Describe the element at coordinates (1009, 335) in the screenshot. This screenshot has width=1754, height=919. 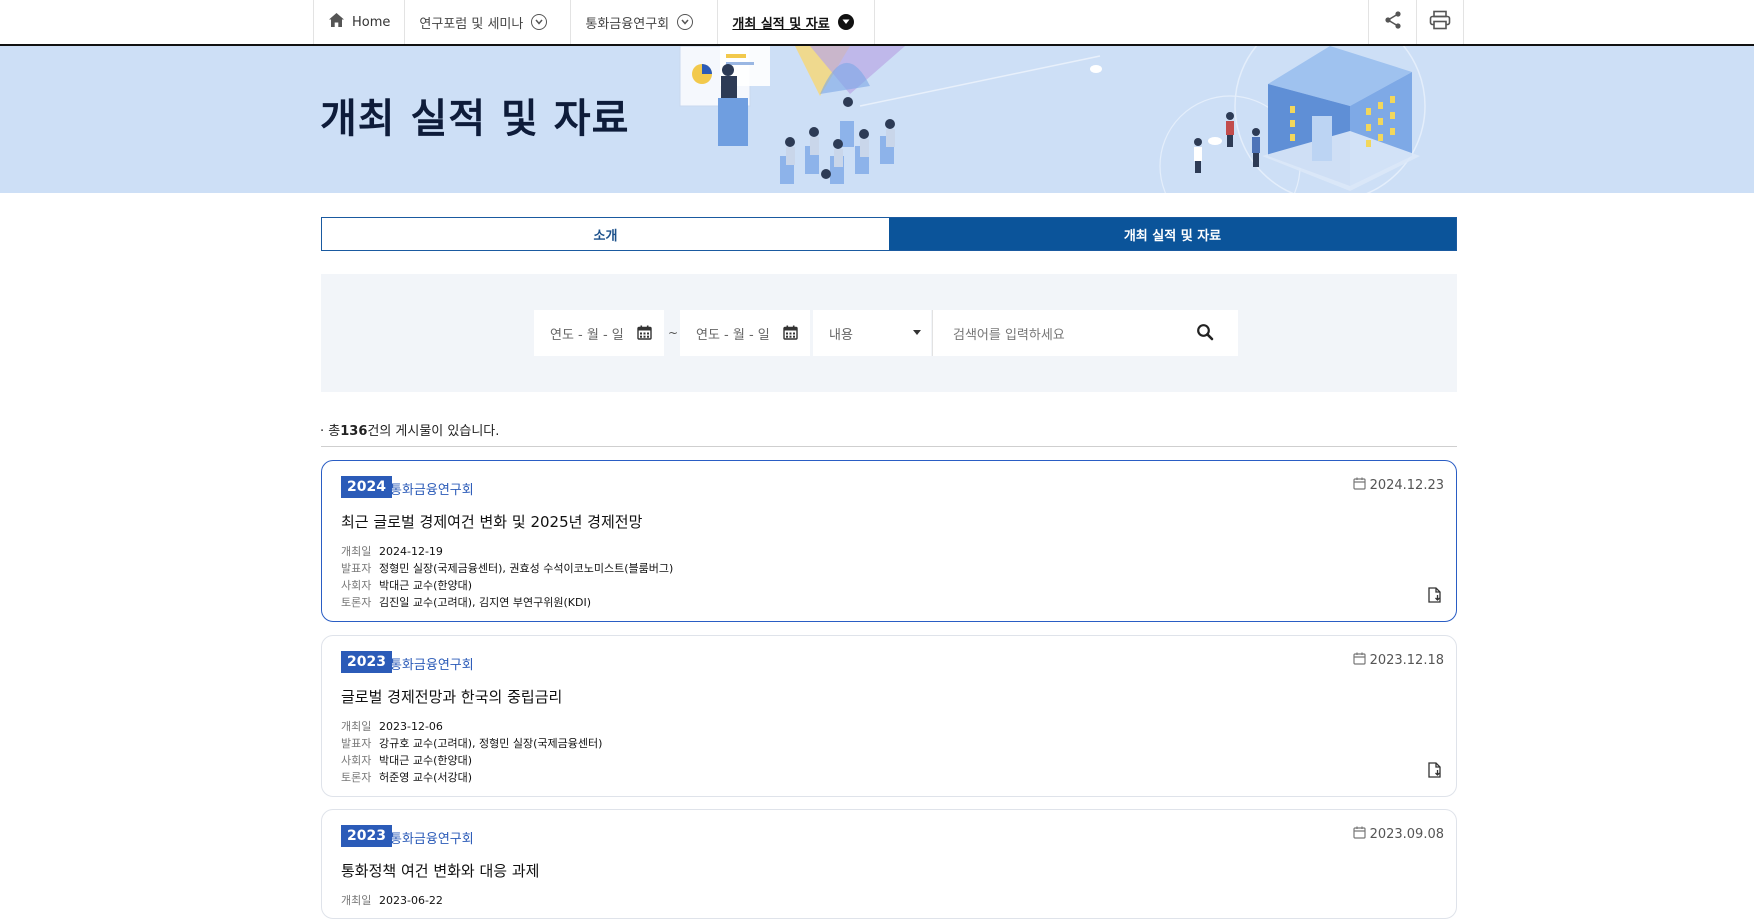
I see `search-input-placeholder: 검색어를 입력하세요` at that location.